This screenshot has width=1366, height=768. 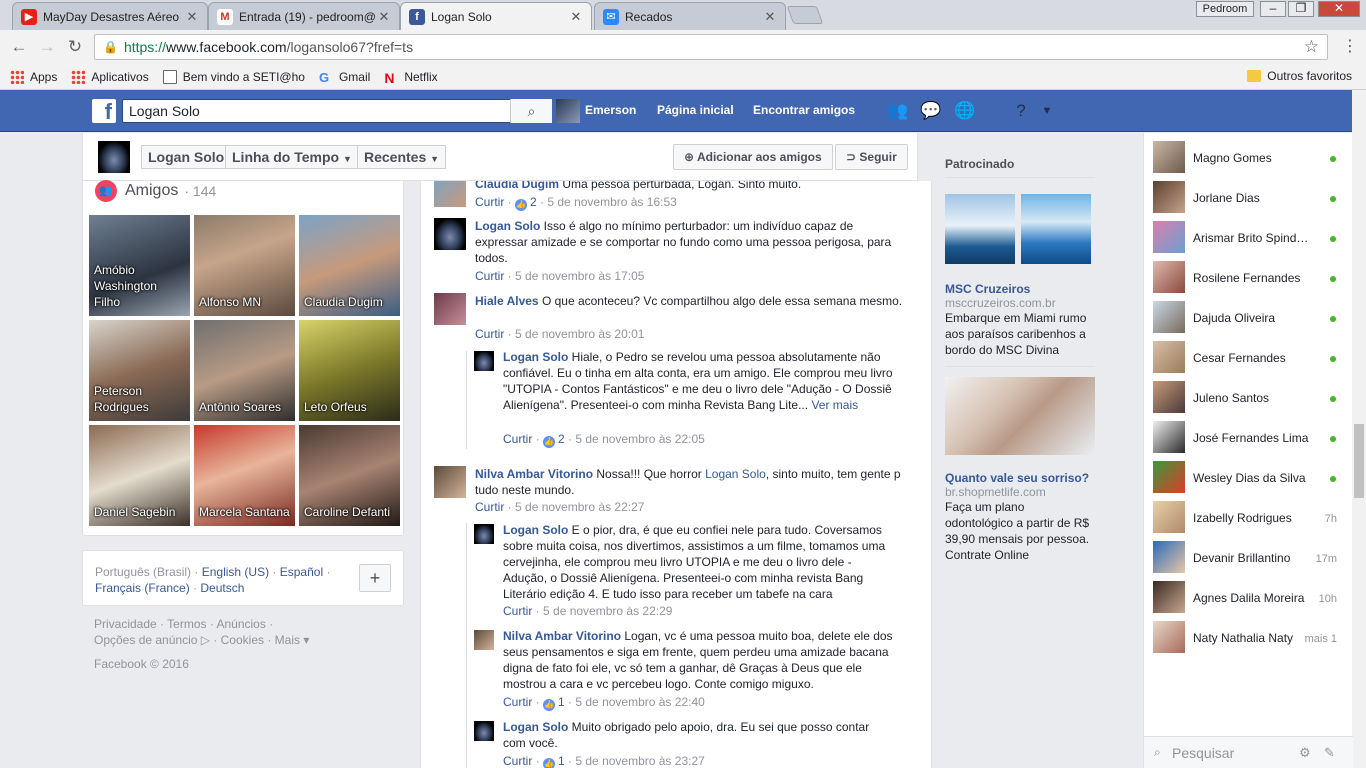 I want to click on comment-author: Claudia Dugim, so click(x=517, y=186).